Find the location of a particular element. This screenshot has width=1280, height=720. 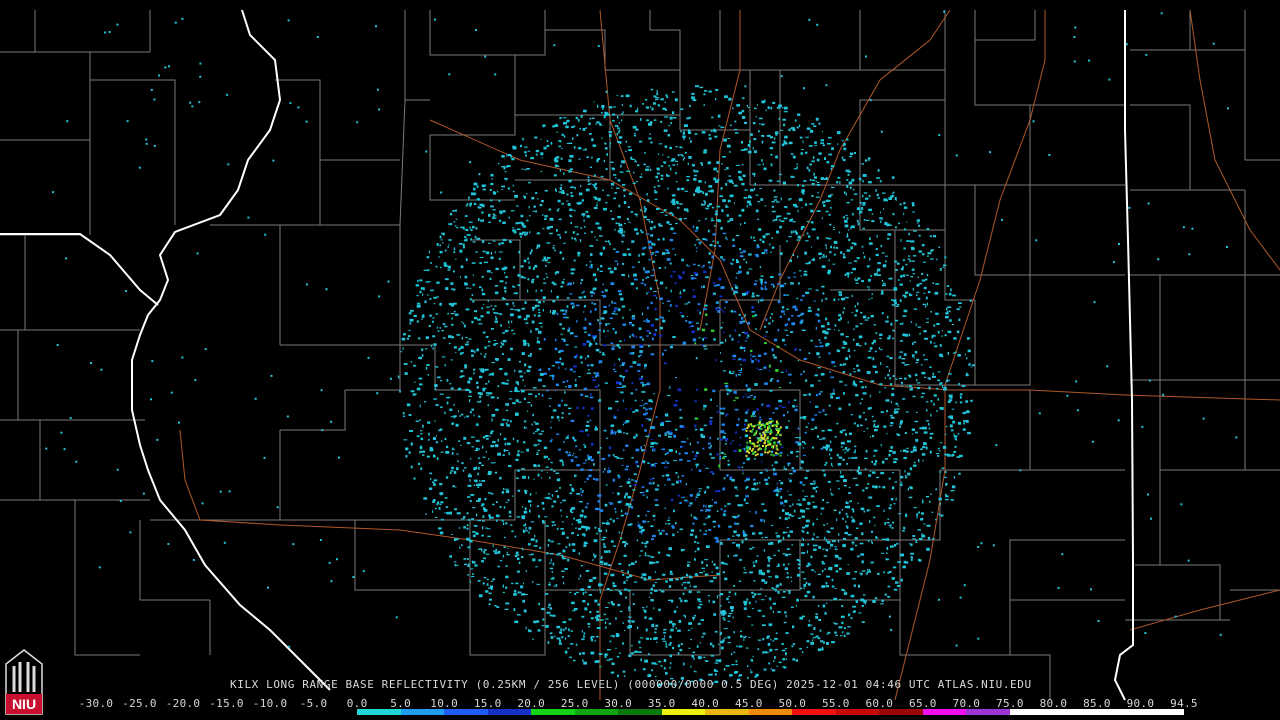

color-scale-bar is located at coordinates (640, 712).